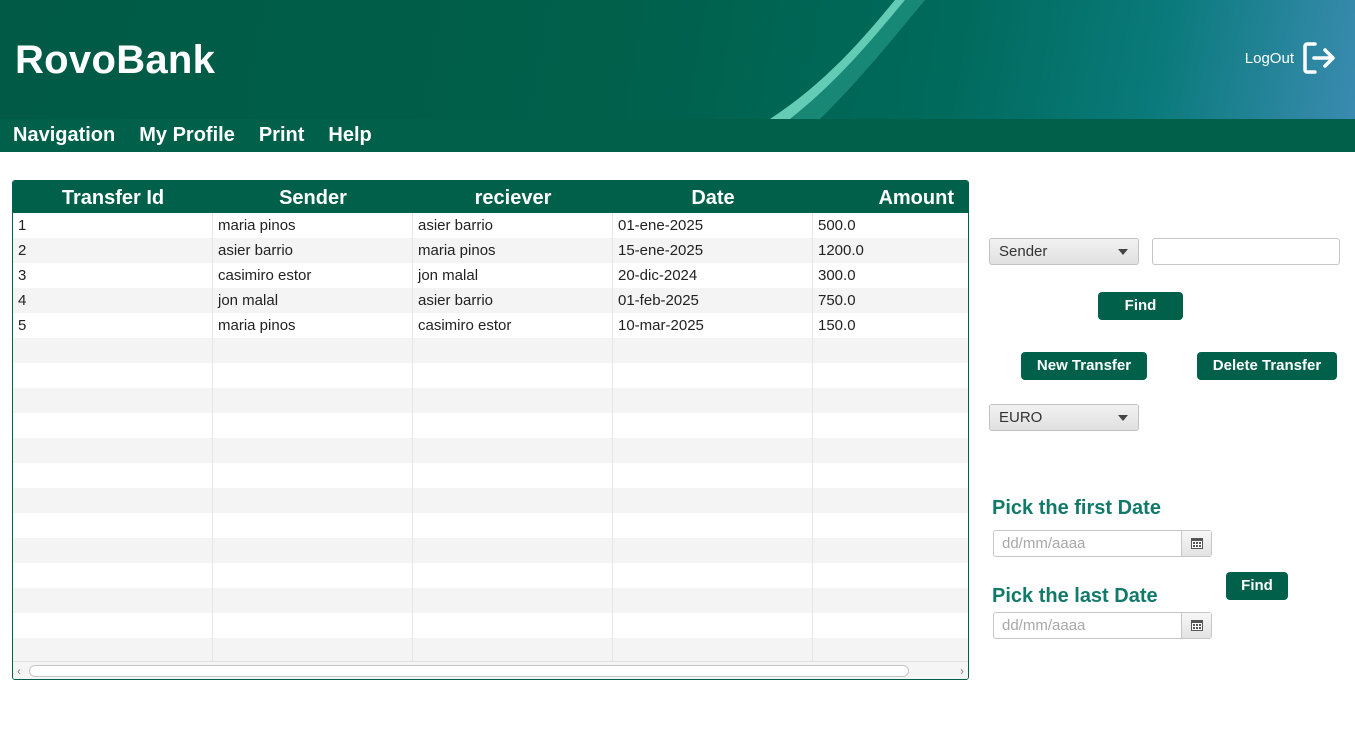 This screenshot has width=1355, height=751. Describe the element at coordinates (490, 225) in the screenshot. I see `table-row: 1 maria pinos asier barrio 01-ene-2025 500.0` at that location.